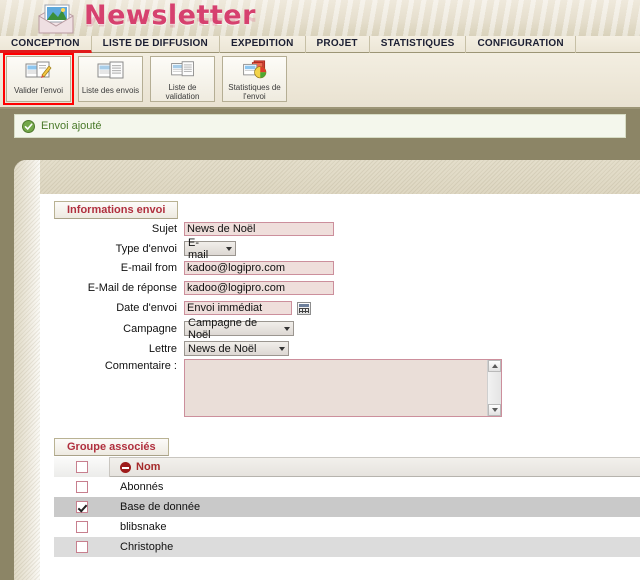 This screenshot has height=580, width=640. What do you see at coordinates (259, 288) in the screenshot?
I see `input-email-reponse` at bounding box center [259, 288].